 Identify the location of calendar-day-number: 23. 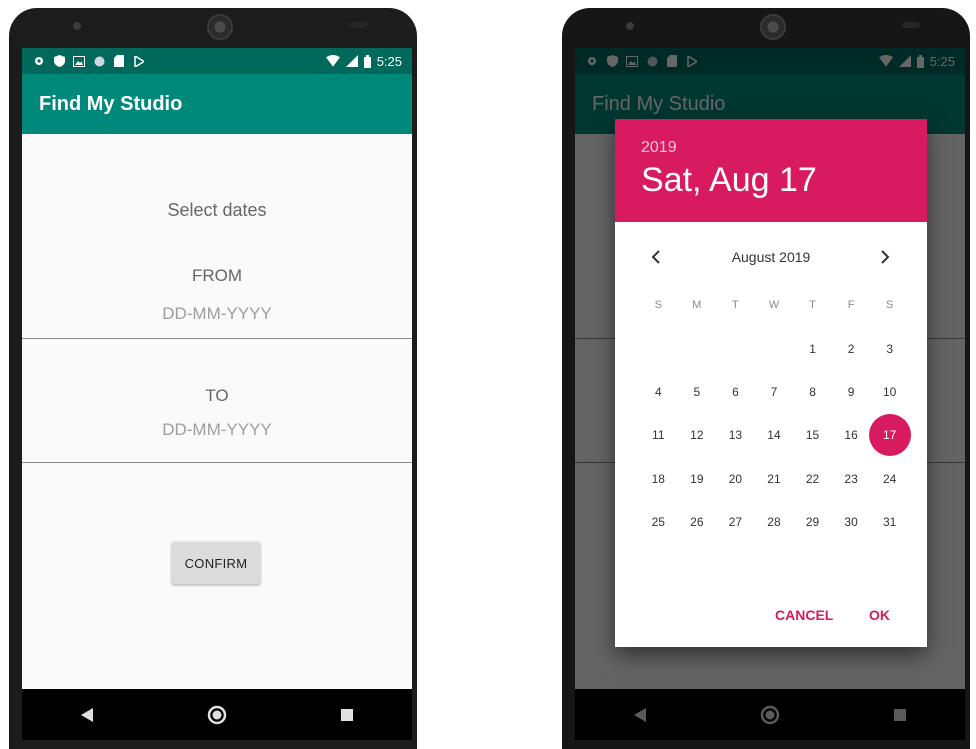
(851, 478).